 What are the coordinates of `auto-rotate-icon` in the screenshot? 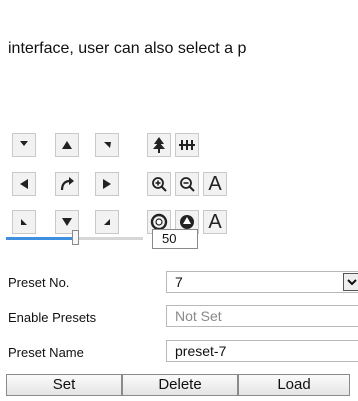 It's located at (67, 184).